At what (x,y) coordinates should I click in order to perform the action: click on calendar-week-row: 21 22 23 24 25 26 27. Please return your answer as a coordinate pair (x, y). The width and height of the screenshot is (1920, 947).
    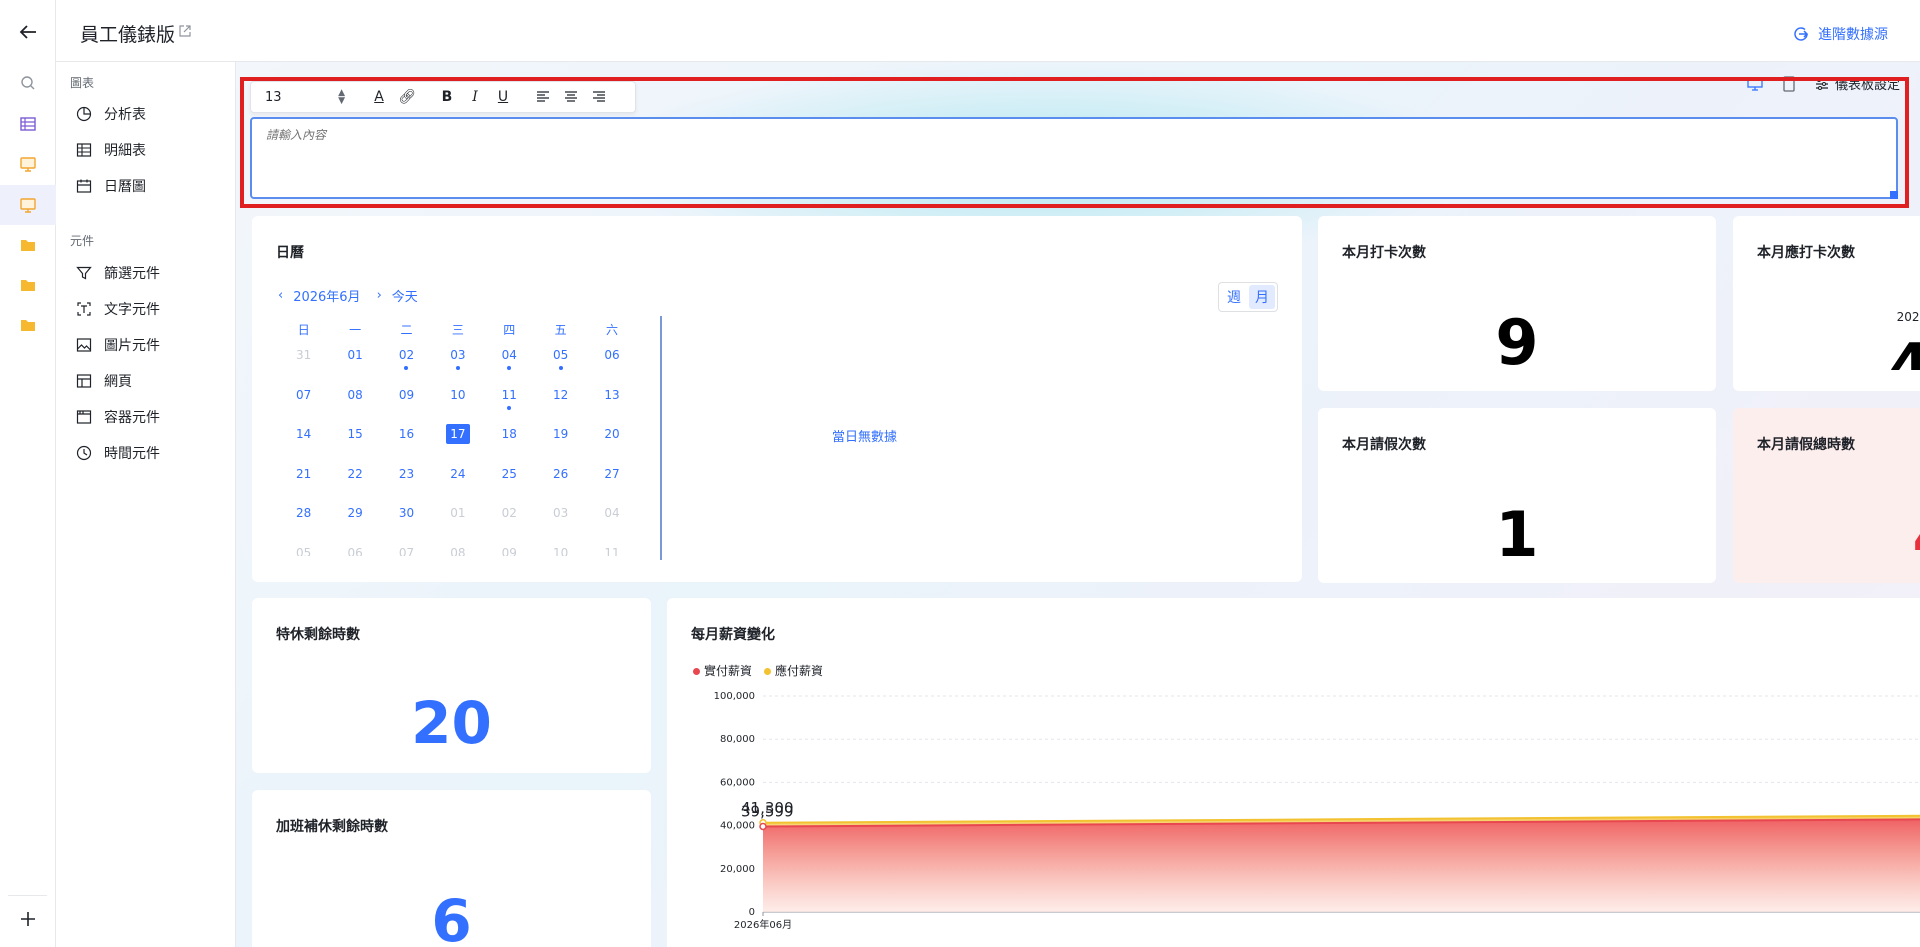
    Looking at the image, I should click on (484, 481).